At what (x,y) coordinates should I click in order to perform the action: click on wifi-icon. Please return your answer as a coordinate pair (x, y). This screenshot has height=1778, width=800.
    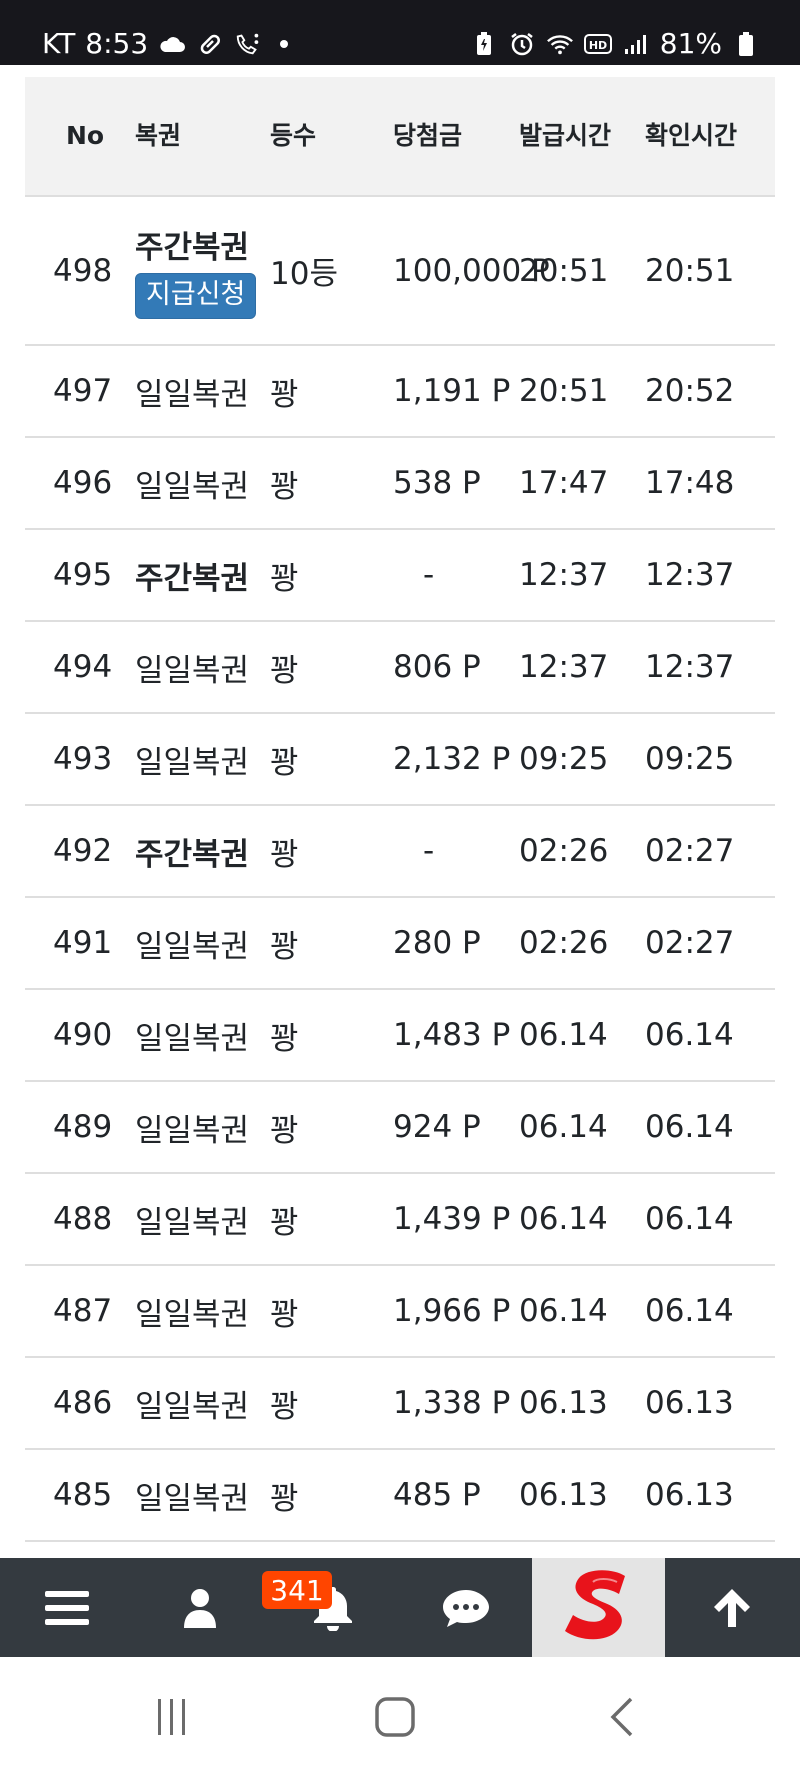
    Looking at the image, I should click on (560, 44).